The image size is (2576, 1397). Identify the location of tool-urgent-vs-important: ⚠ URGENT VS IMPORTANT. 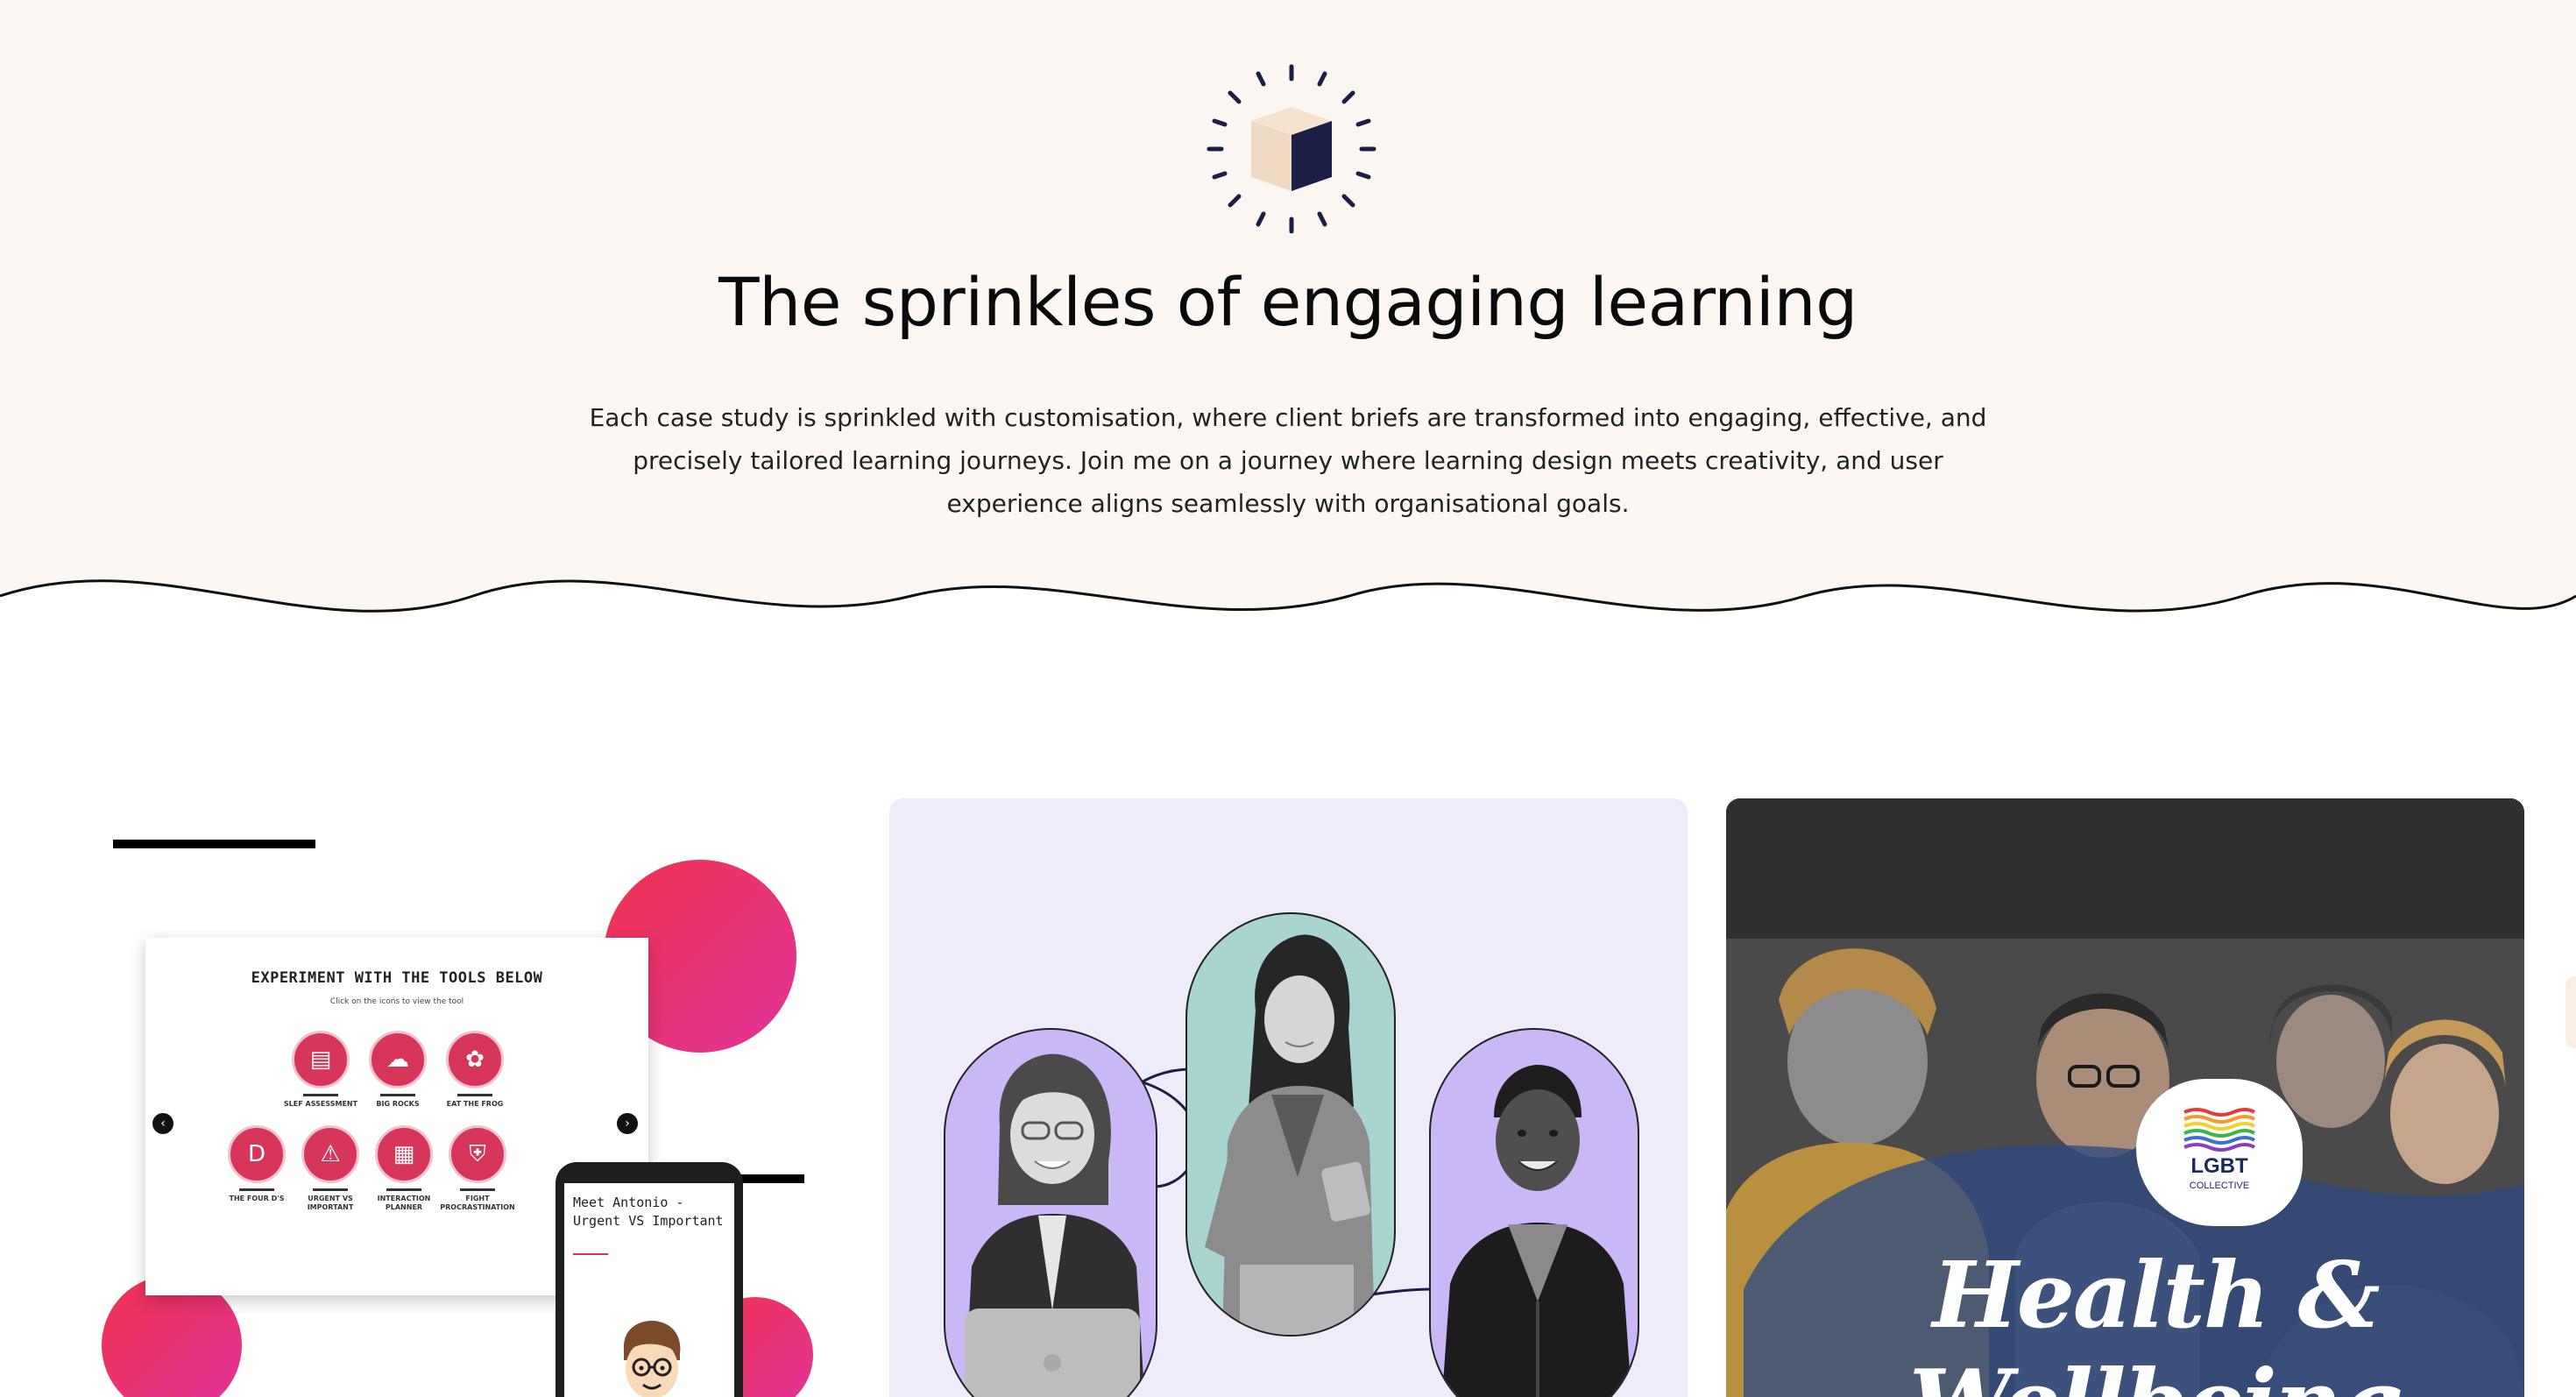
(330, 1168).